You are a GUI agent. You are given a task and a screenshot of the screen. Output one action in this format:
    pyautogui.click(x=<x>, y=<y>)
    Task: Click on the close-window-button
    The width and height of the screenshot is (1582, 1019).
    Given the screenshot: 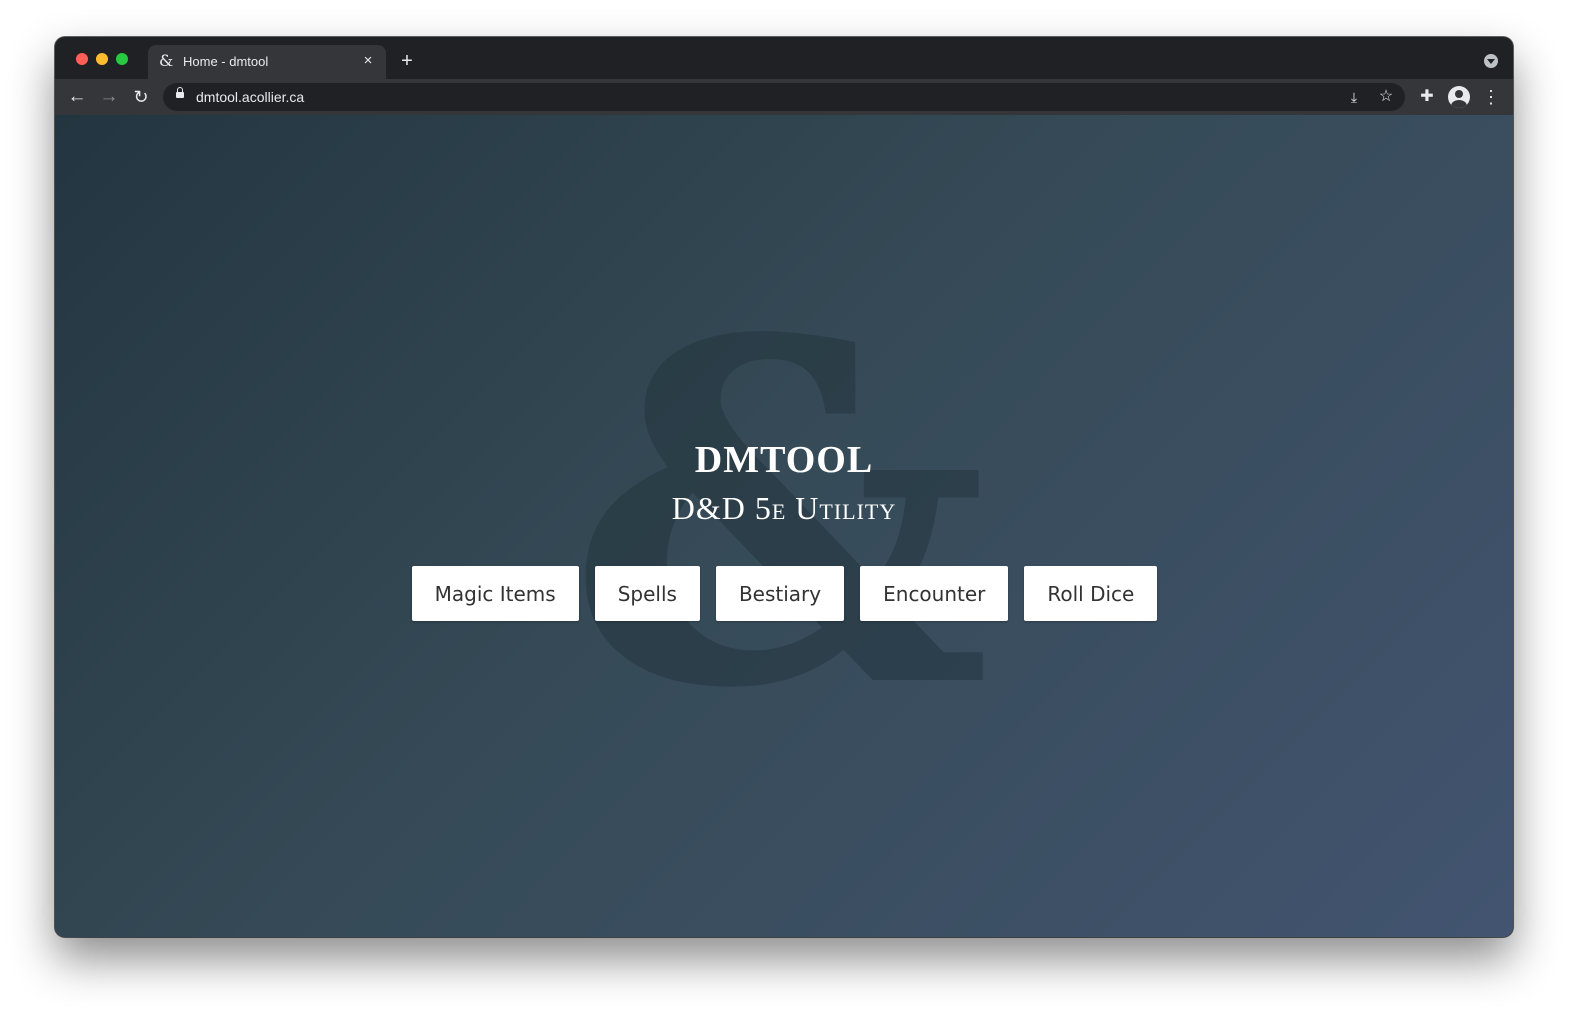 What is the action you would take?
    pyautogui.click(x=82, y=59)
    